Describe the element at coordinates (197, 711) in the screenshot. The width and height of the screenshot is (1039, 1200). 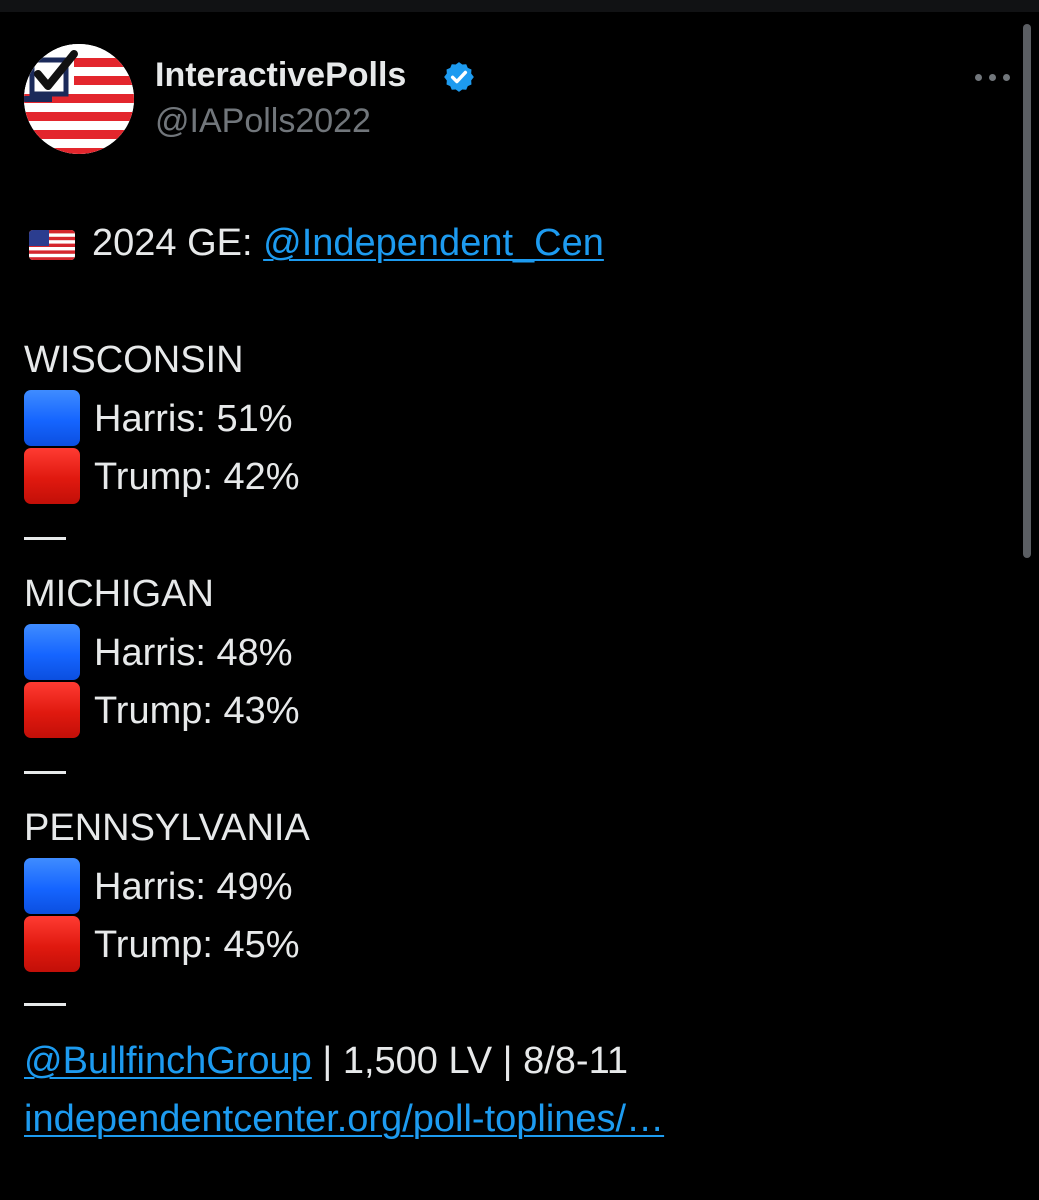
I see `candidate-result: Trump: 43%` at that location.